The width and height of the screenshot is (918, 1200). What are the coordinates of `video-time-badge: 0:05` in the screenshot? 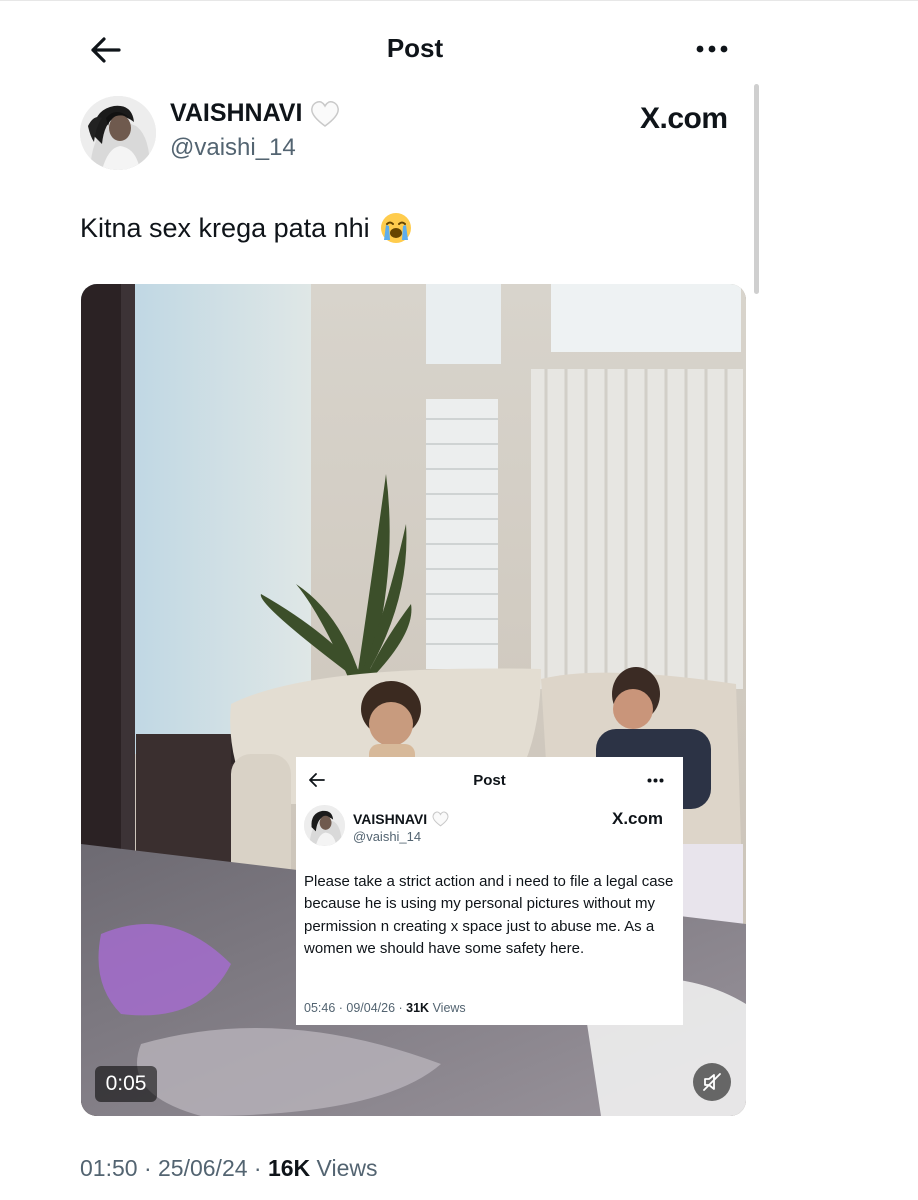 It's located at (126, 1084).